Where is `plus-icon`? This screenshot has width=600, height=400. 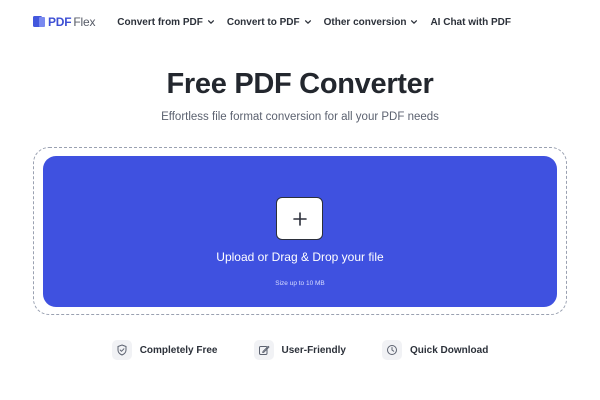 plus-icon is located at coordinates (299, 218).